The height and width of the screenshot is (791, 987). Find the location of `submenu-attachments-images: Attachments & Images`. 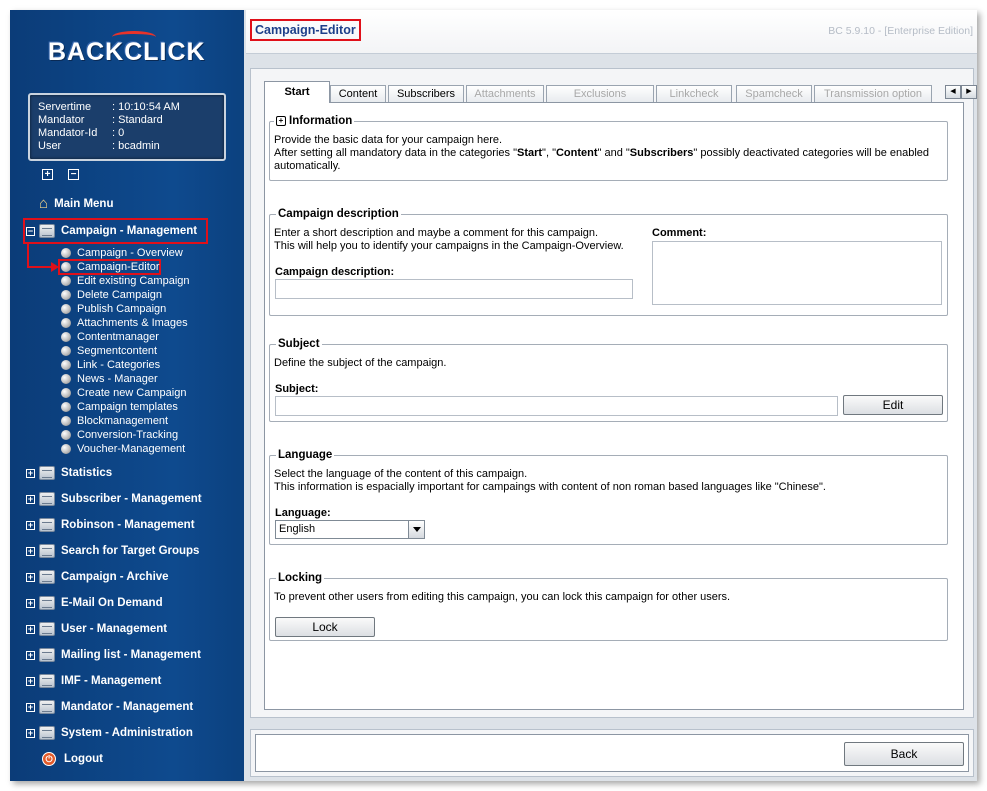

submenu-attachments-images: Attachments & Images is located at coordinates (125, 323).